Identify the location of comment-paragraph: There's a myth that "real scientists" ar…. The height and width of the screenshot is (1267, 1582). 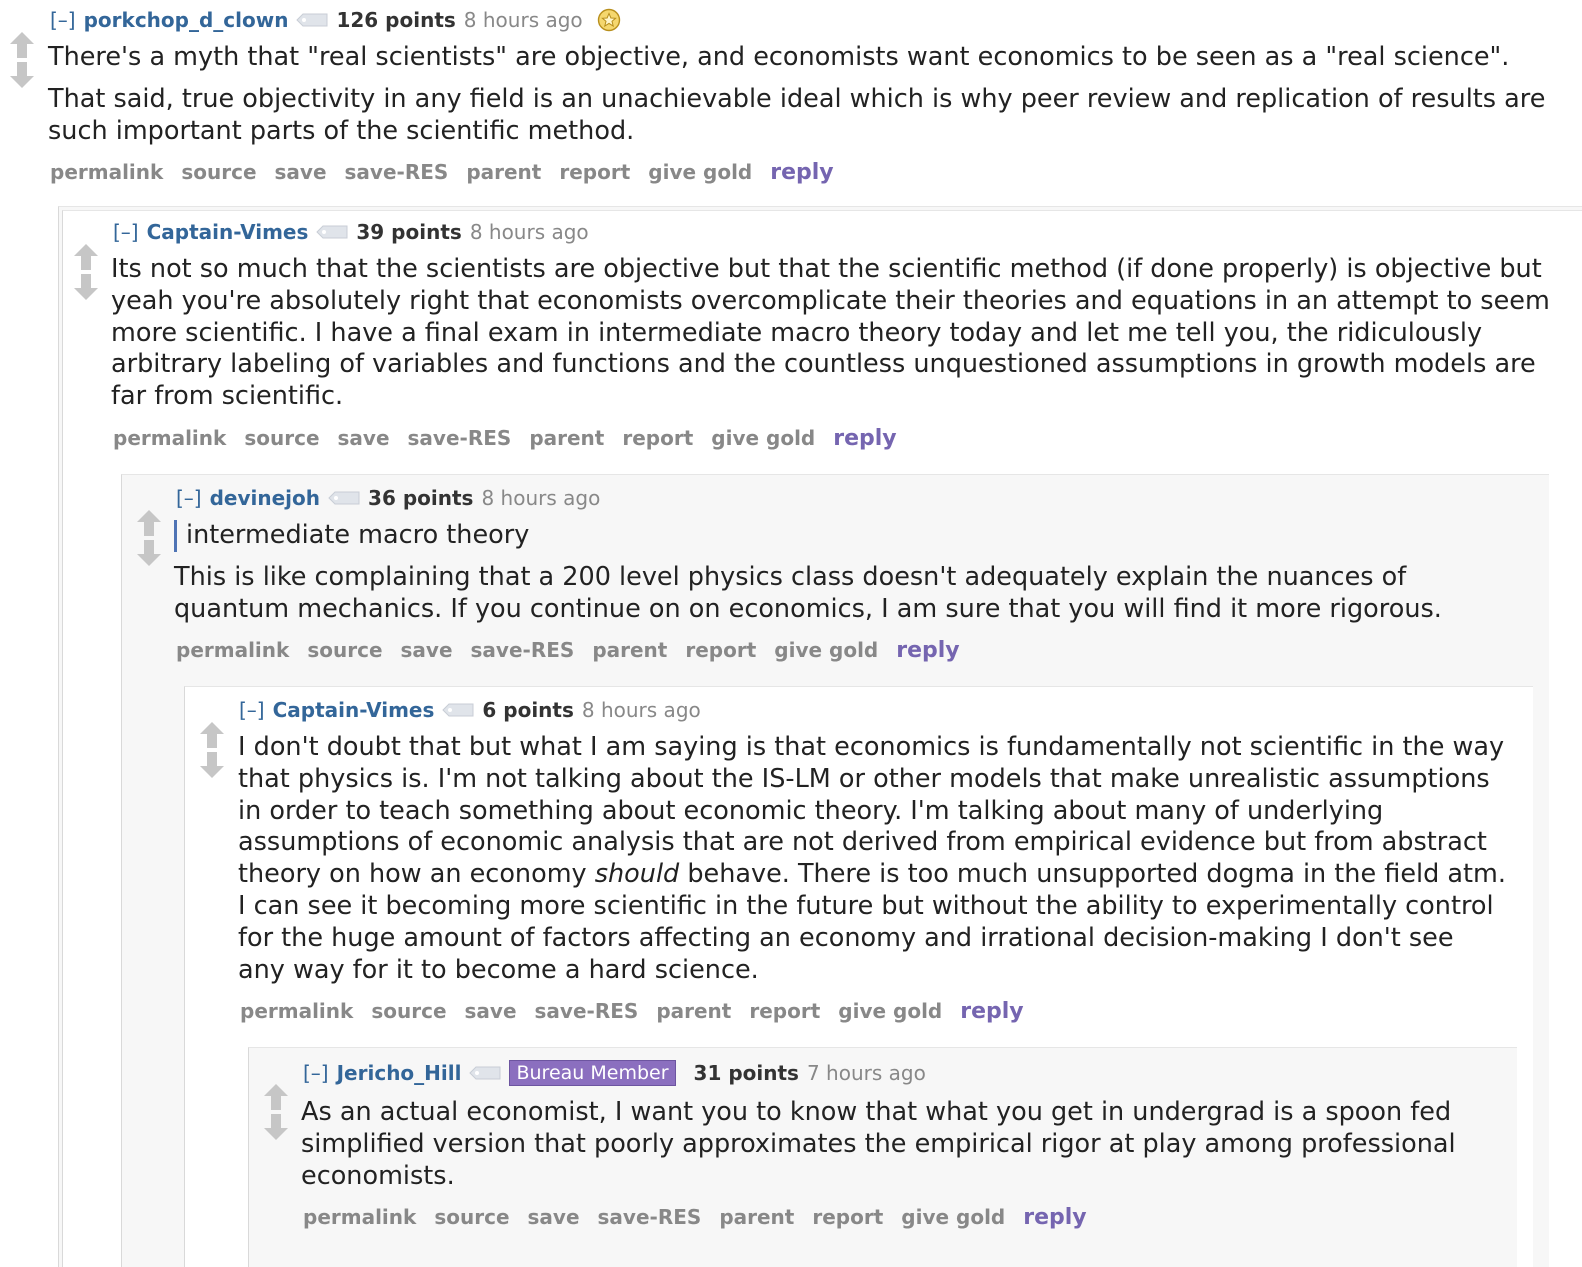
(779, 57).